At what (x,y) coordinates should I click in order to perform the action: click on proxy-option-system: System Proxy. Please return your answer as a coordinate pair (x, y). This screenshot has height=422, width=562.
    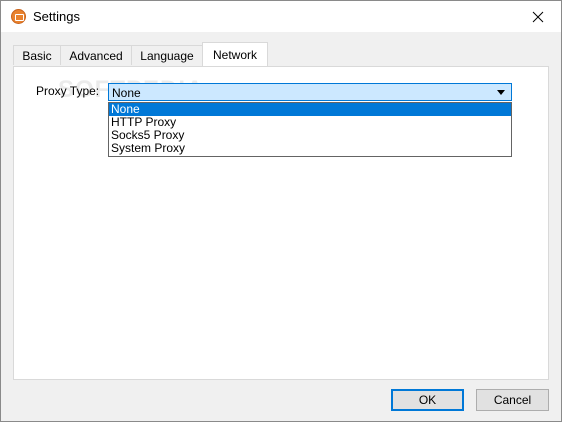
    Looking at the image, I should click on (310, 148).